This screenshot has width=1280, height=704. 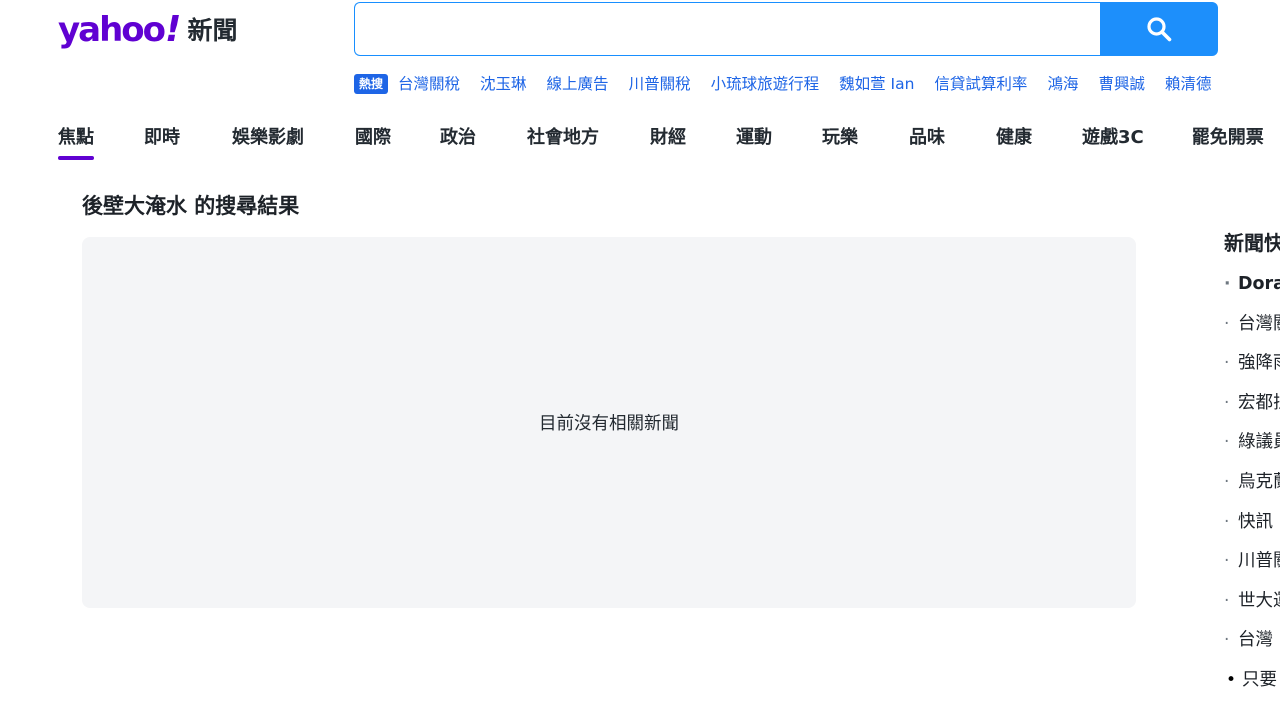 What do you see at coordinates (212, 30) in the screenshot?
I see `logo-section-name: 新聞` at bounding box center [212, 30].